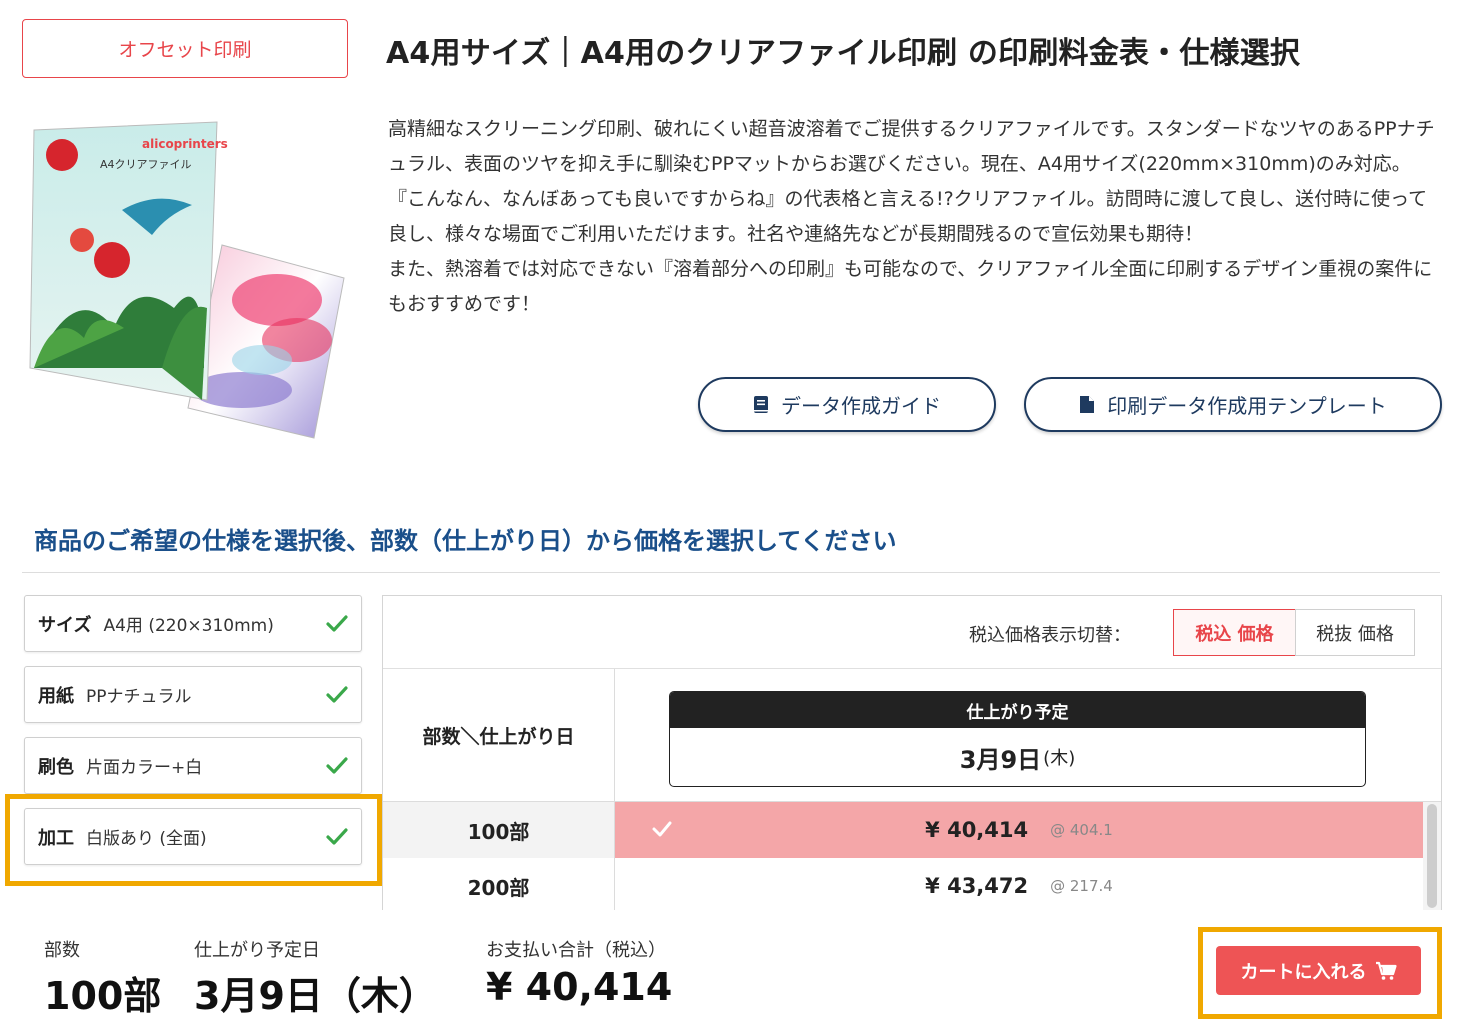 The width and height of the screenshot is (1460, 1025). Describe the element at coordinates (912, 632) in the screenshot. I see `tax-toggle-row: 税込価格表示切替： 税込 価格 税抜 価格` at that location.